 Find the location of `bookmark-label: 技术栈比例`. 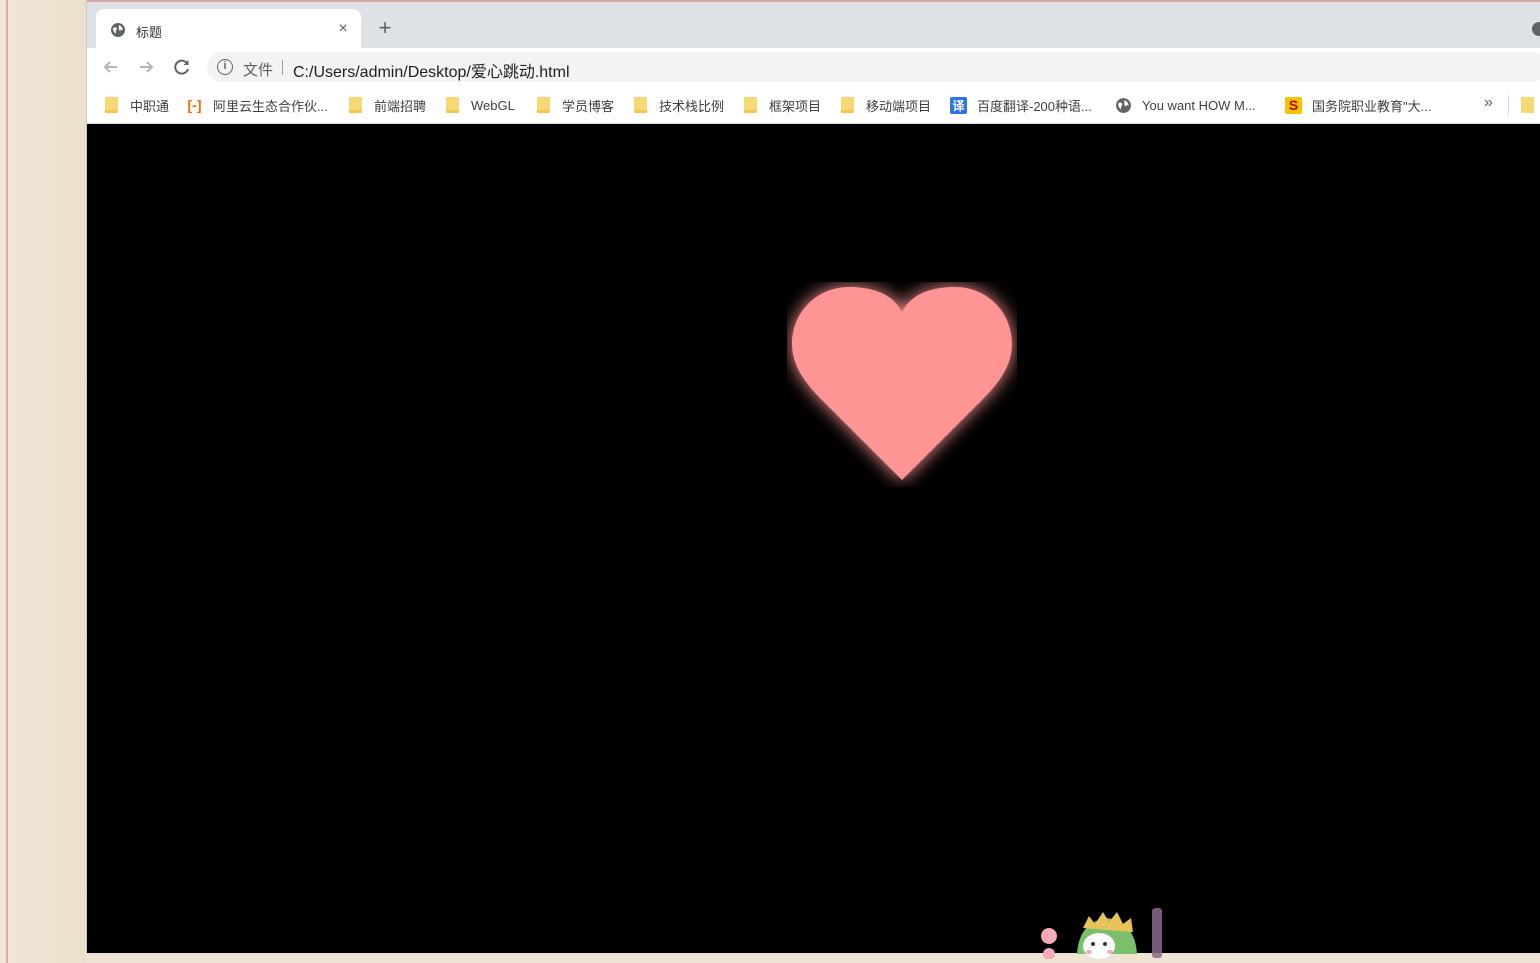

bookmark-label: 技术栈比例 is located at coordinates (692, 106).